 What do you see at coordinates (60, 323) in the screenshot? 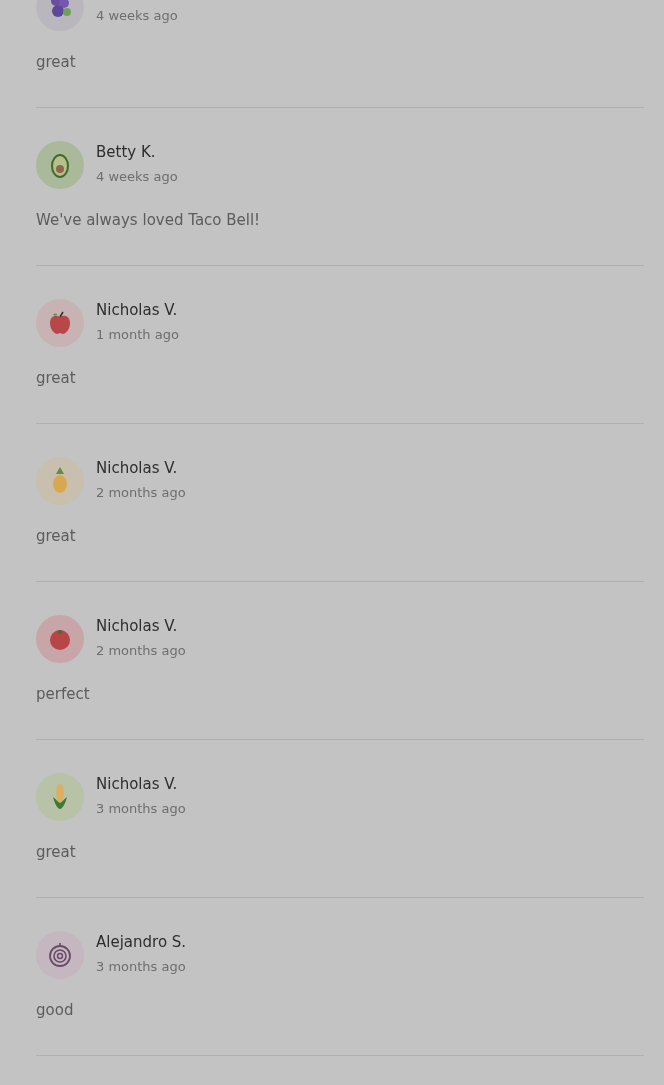
I see `apple-avatar-icon` at bounding box center [60, 323].